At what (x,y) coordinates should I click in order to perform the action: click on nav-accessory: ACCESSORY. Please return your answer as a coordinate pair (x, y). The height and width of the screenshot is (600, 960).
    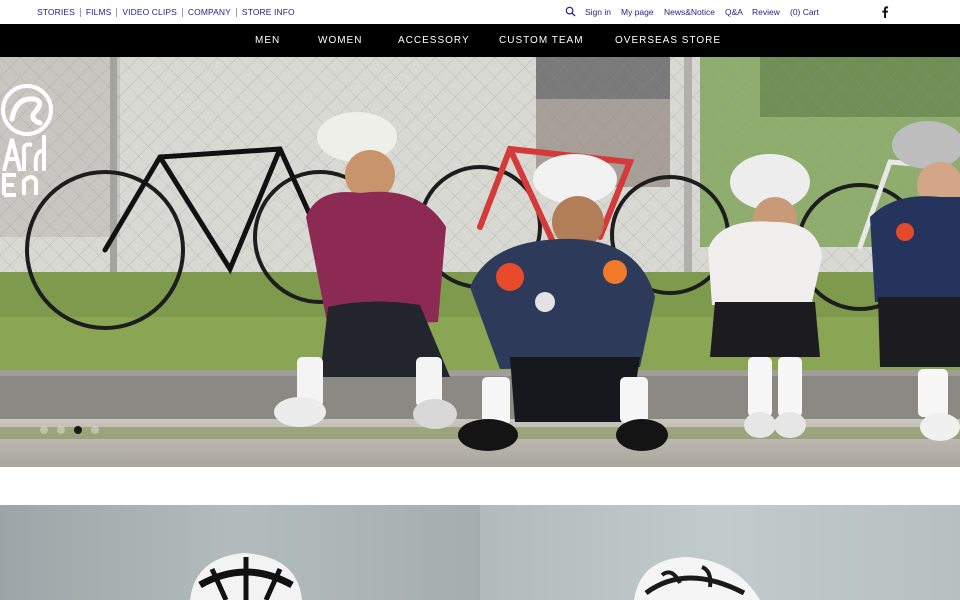
    Looking at the image, I should click on (434, 40).